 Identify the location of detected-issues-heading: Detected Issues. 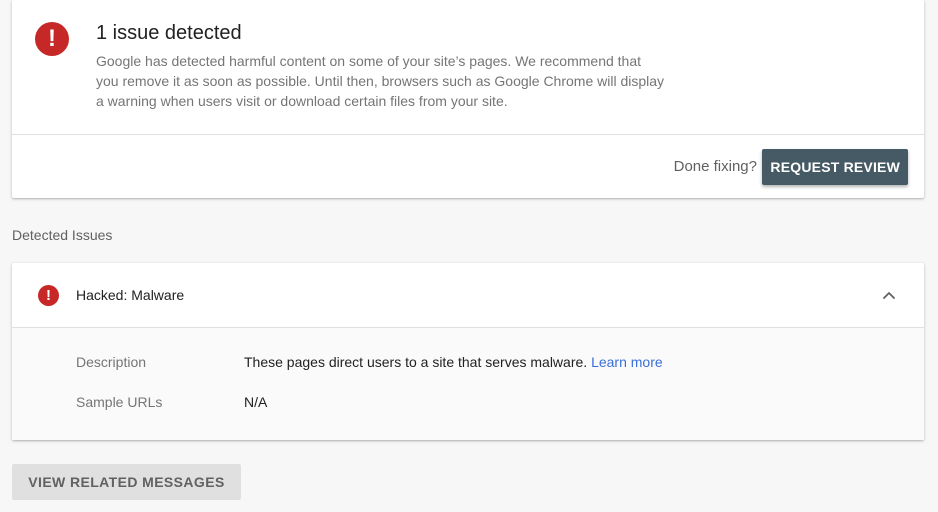
(62, 235).